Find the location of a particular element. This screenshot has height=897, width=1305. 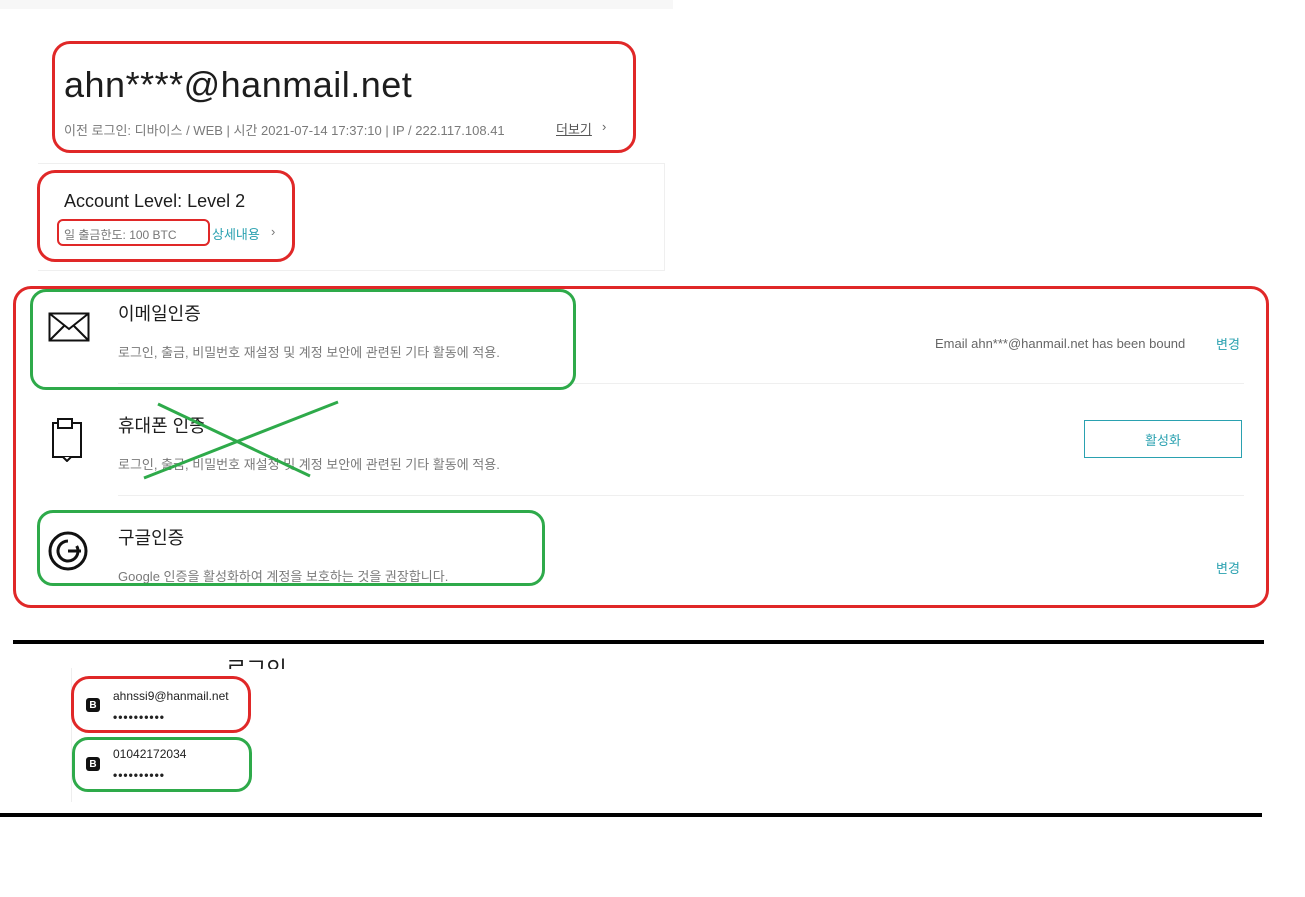

top-strip is located at coordinates (336, 4).